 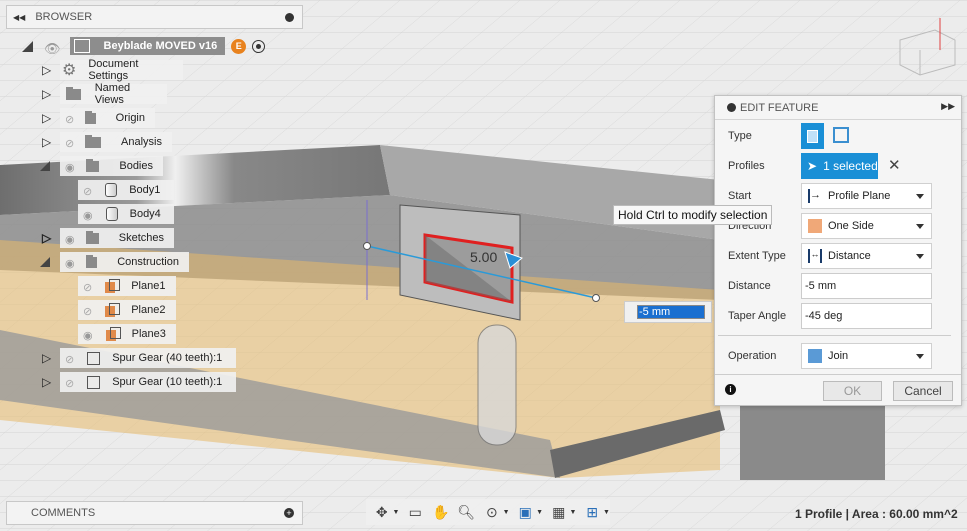 I want to click on taper-angle-label: Taper Angle, so click(x=757, y=316).